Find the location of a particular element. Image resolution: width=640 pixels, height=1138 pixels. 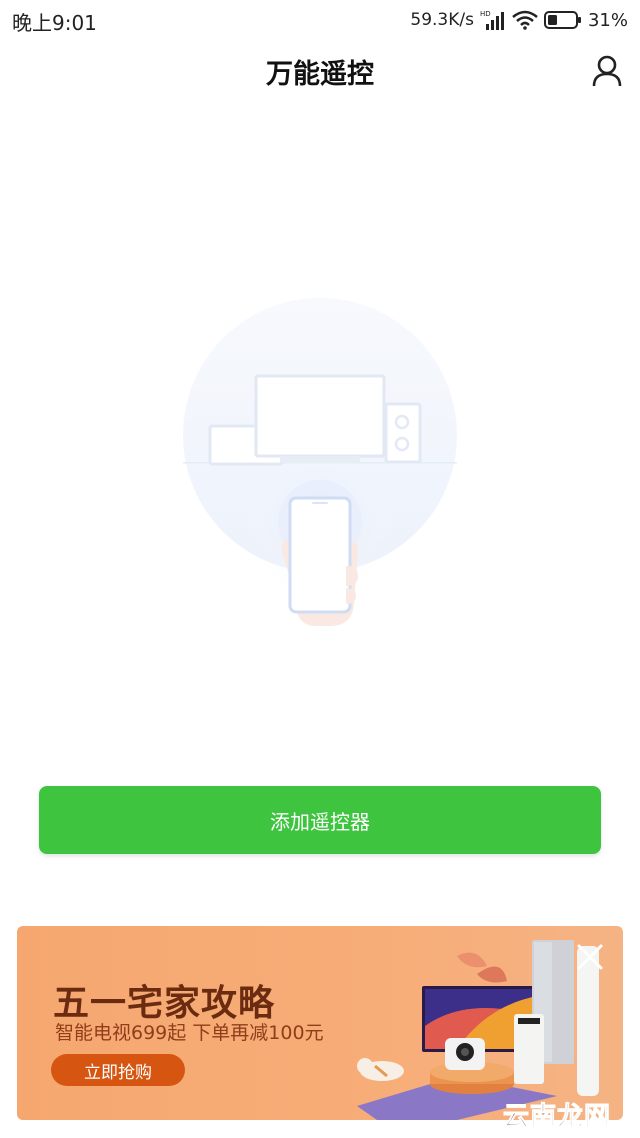

status-time: 晚上9:01 is located at coordinates (54, 23).